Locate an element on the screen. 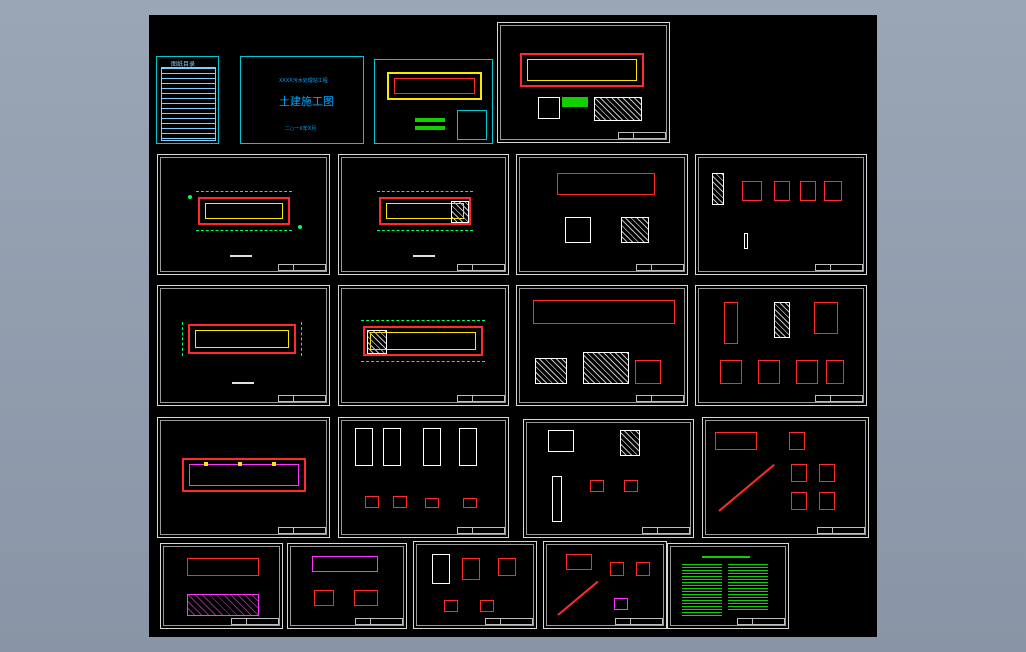  cover-date: 二○一X年X月 is located at coordinates (301, 129).